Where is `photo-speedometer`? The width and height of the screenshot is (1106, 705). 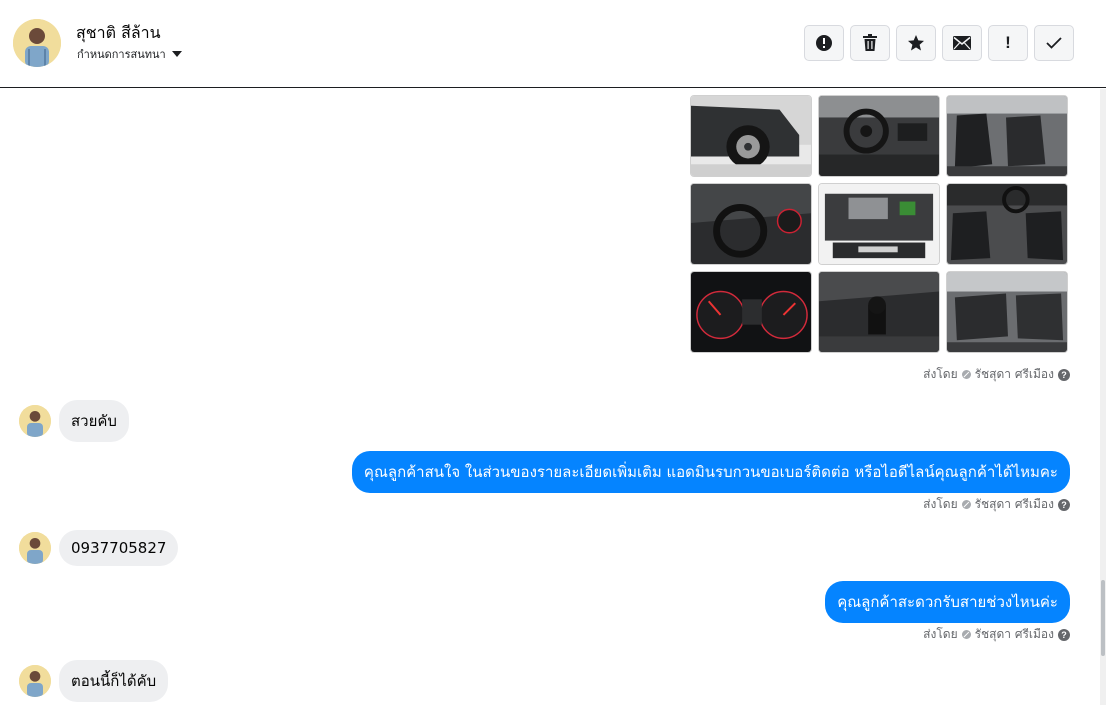
photo-speedometer is located at coordinates (751, 312).